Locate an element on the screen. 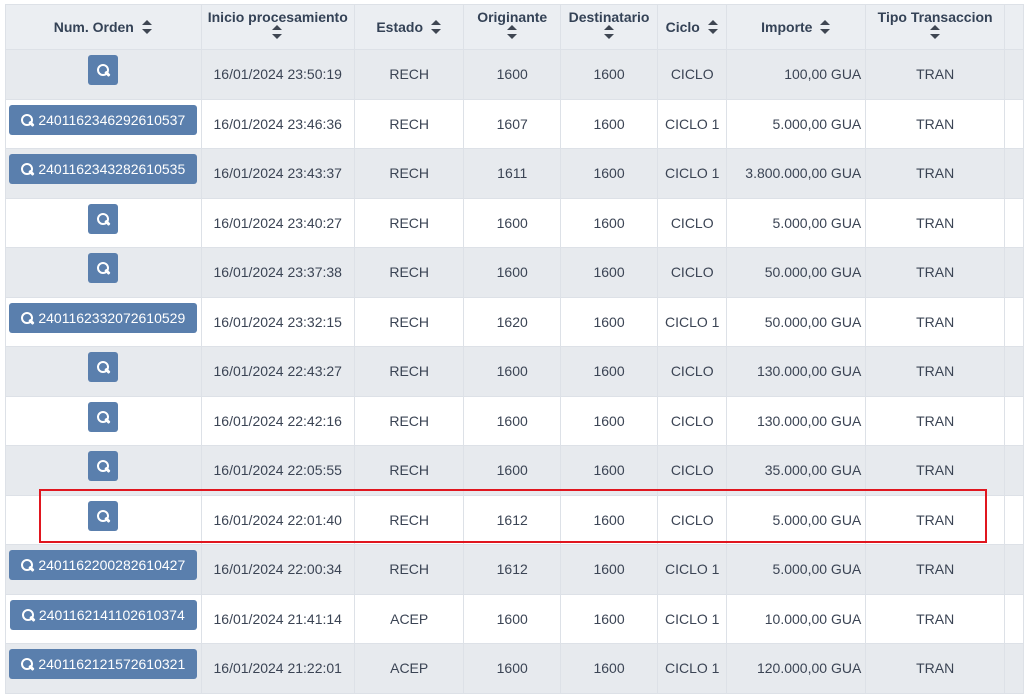  col-header-order: Num. Orden is located at coordinates (103, 27).